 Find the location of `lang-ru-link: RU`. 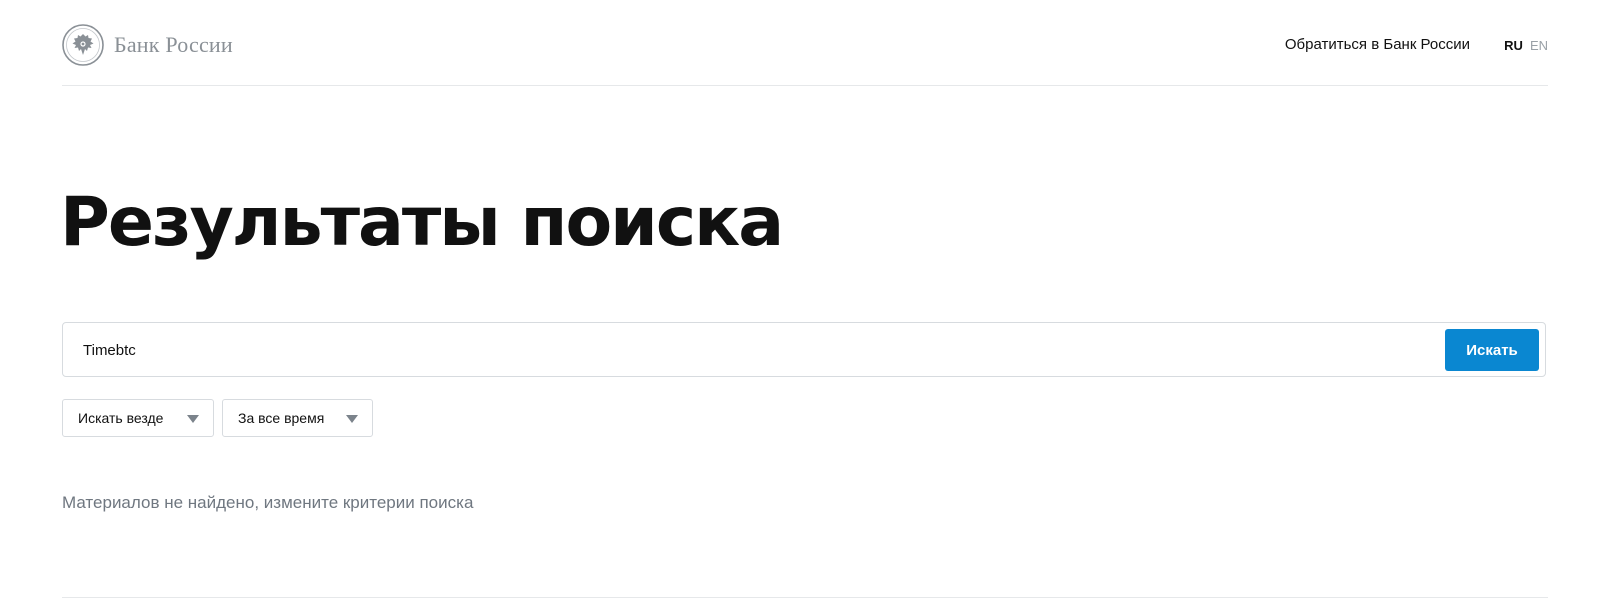

lang-ru-link: RU is located at coordinates (1513, 45).